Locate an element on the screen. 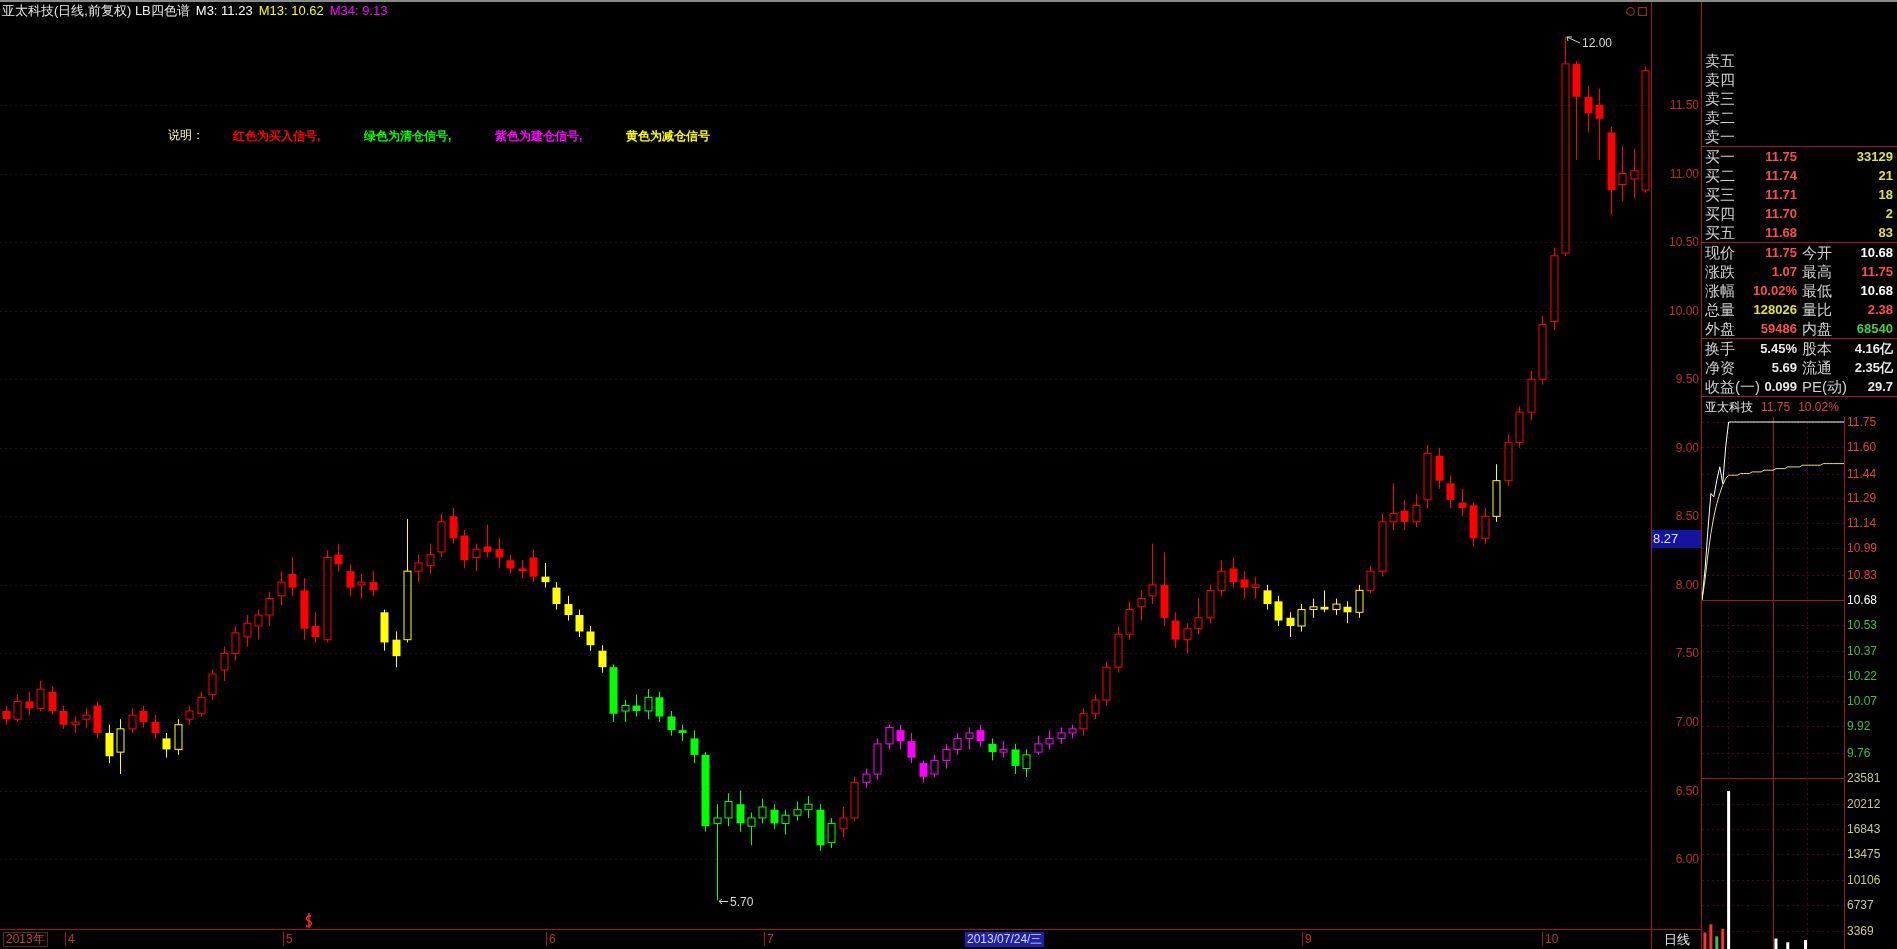  axis-label: 11.14 is located at coordinates (1862, 523).